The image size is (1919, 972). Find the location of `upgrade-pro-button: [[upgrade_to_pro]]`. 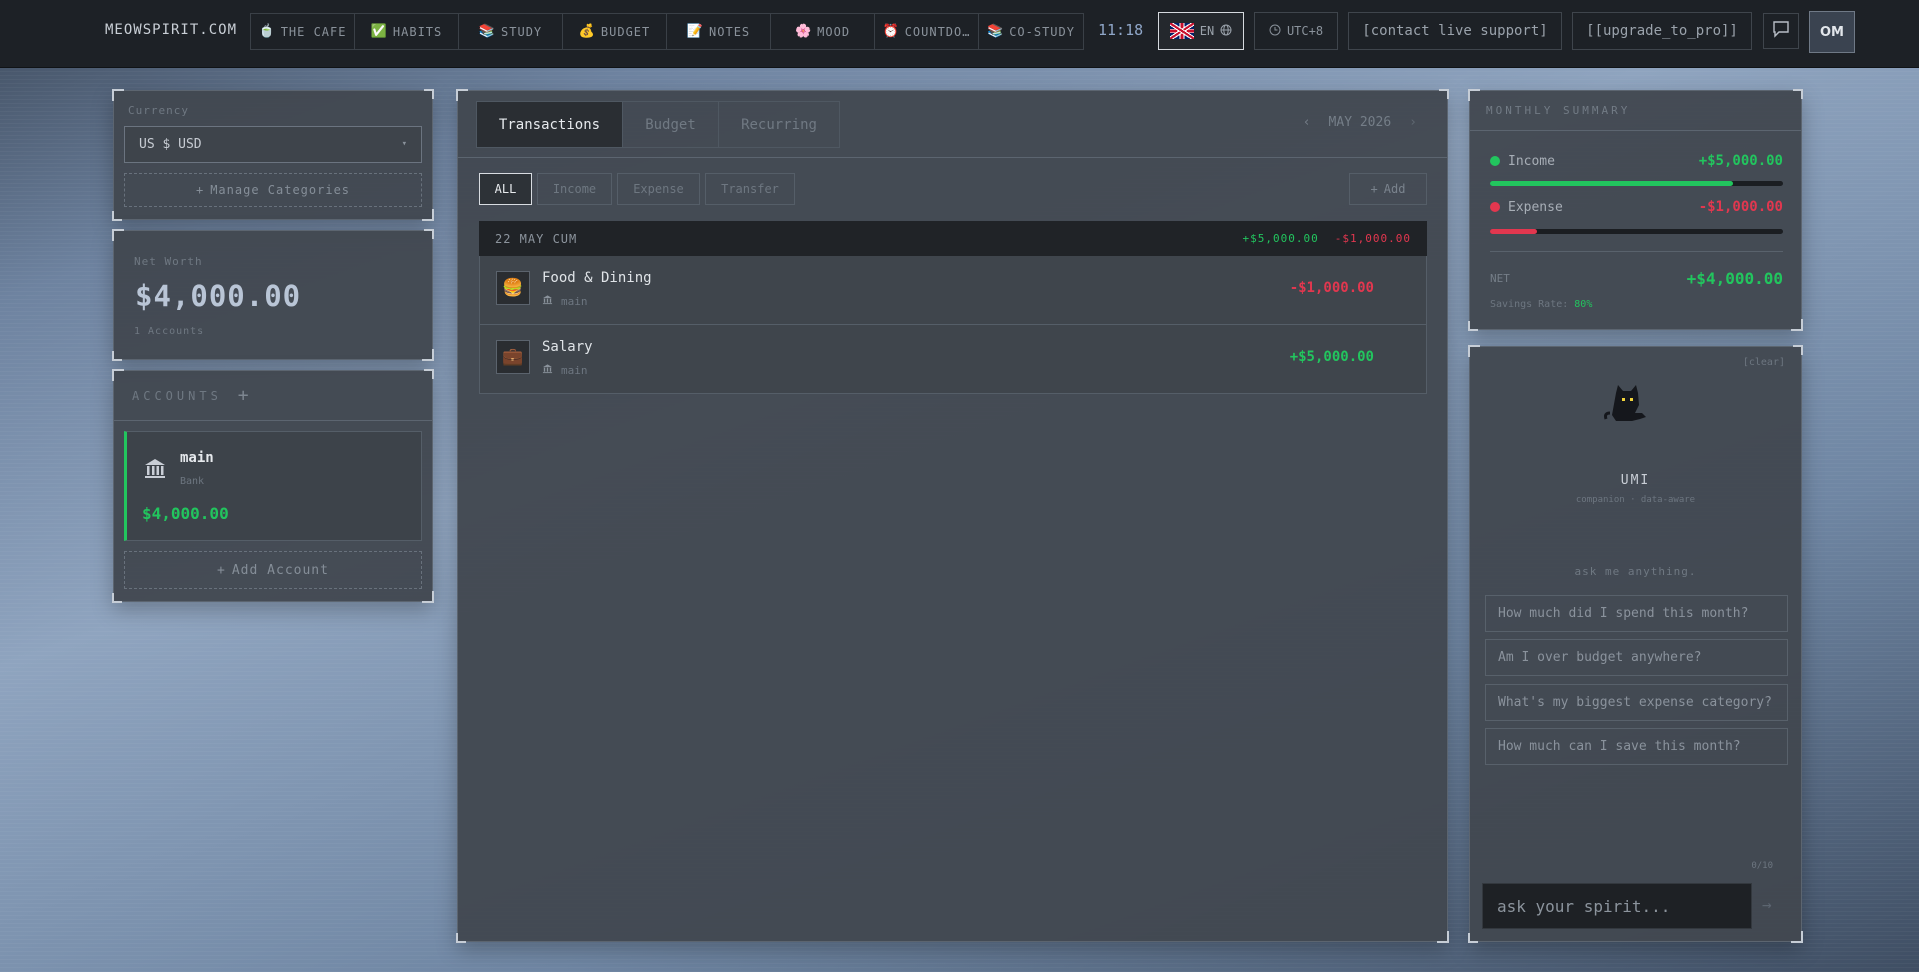

upgrade-pro-button: [[upgrade_to_pro]] is located at coordinates (1662, 31).